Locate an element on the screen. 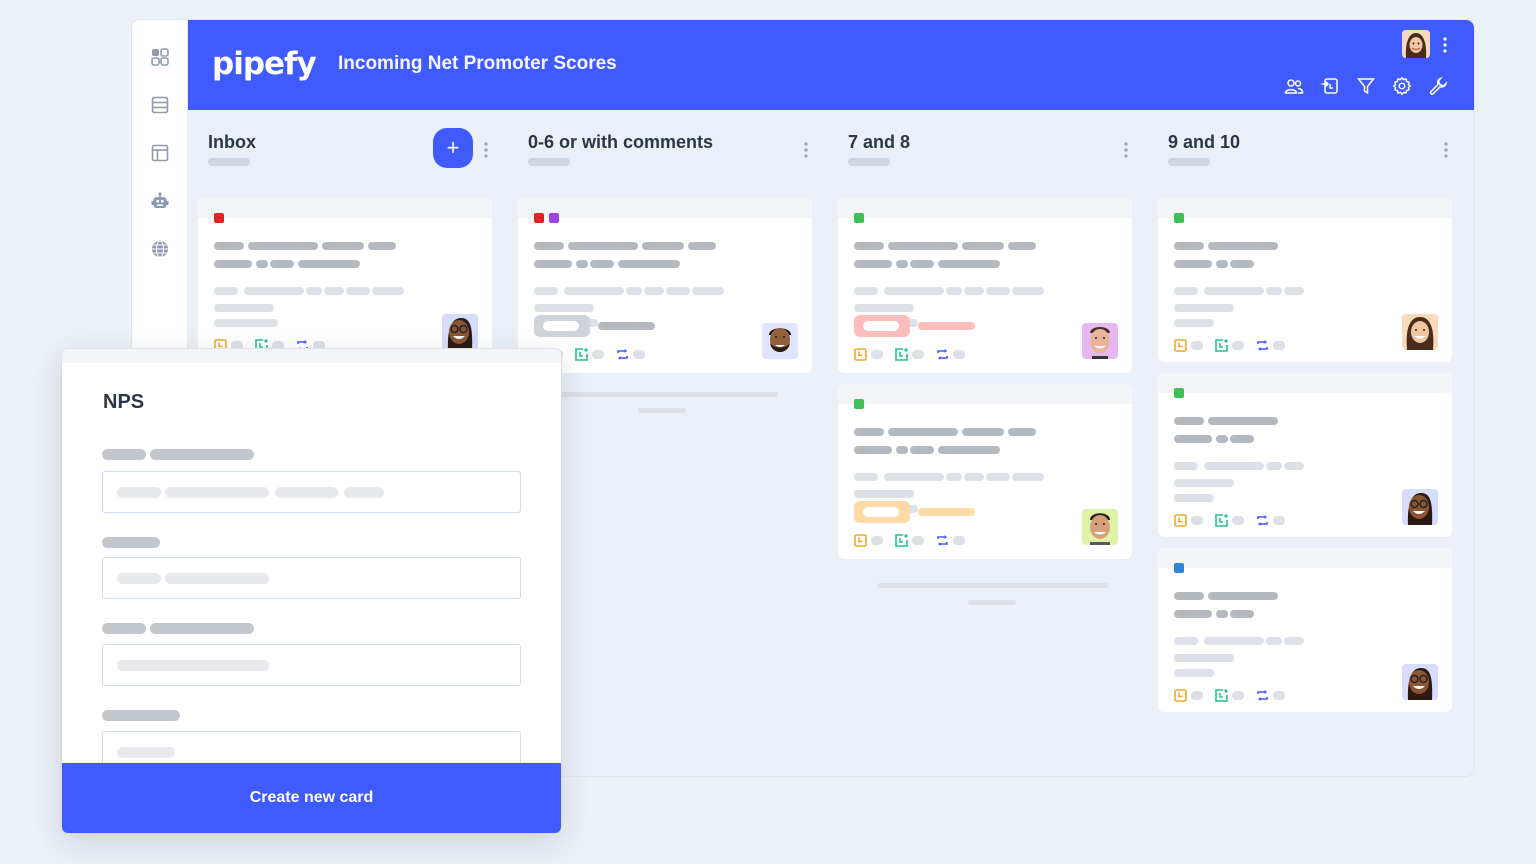  pipefy-logo: pipefy is located at coordinates (264, 64).